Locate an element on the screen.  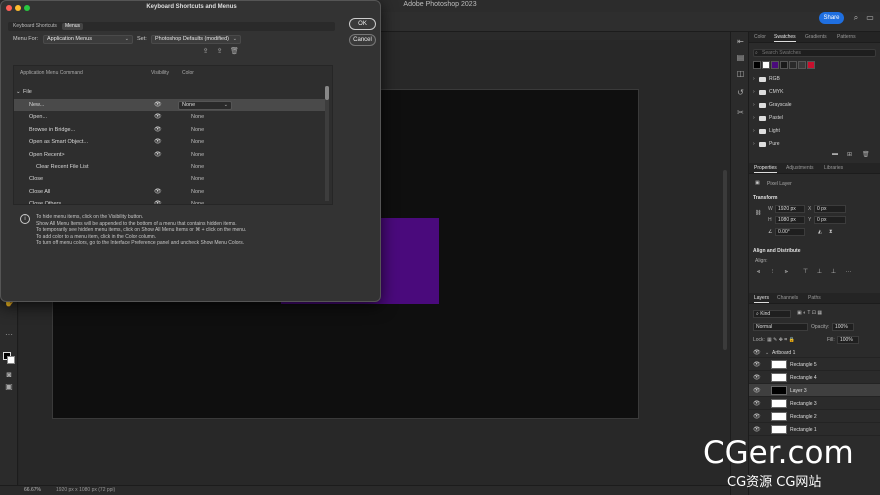
layer-row: 👁 Rectangle 3 is located at coordinates (814, 403).